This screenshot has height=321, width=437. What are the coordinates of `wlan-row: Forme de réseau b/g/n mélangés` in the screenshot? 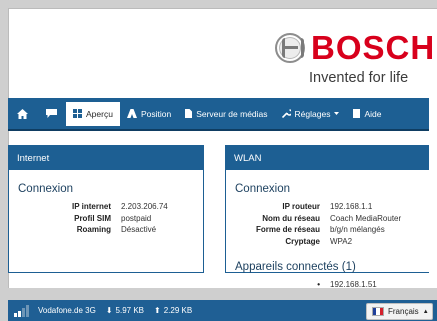 It's located at (327, 230).